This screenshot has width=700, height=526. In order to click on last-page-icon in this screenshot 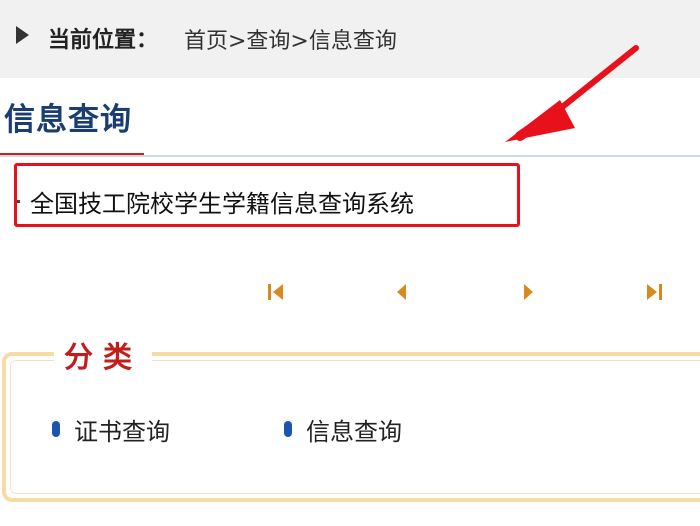, I will do `click(654, 292)`.